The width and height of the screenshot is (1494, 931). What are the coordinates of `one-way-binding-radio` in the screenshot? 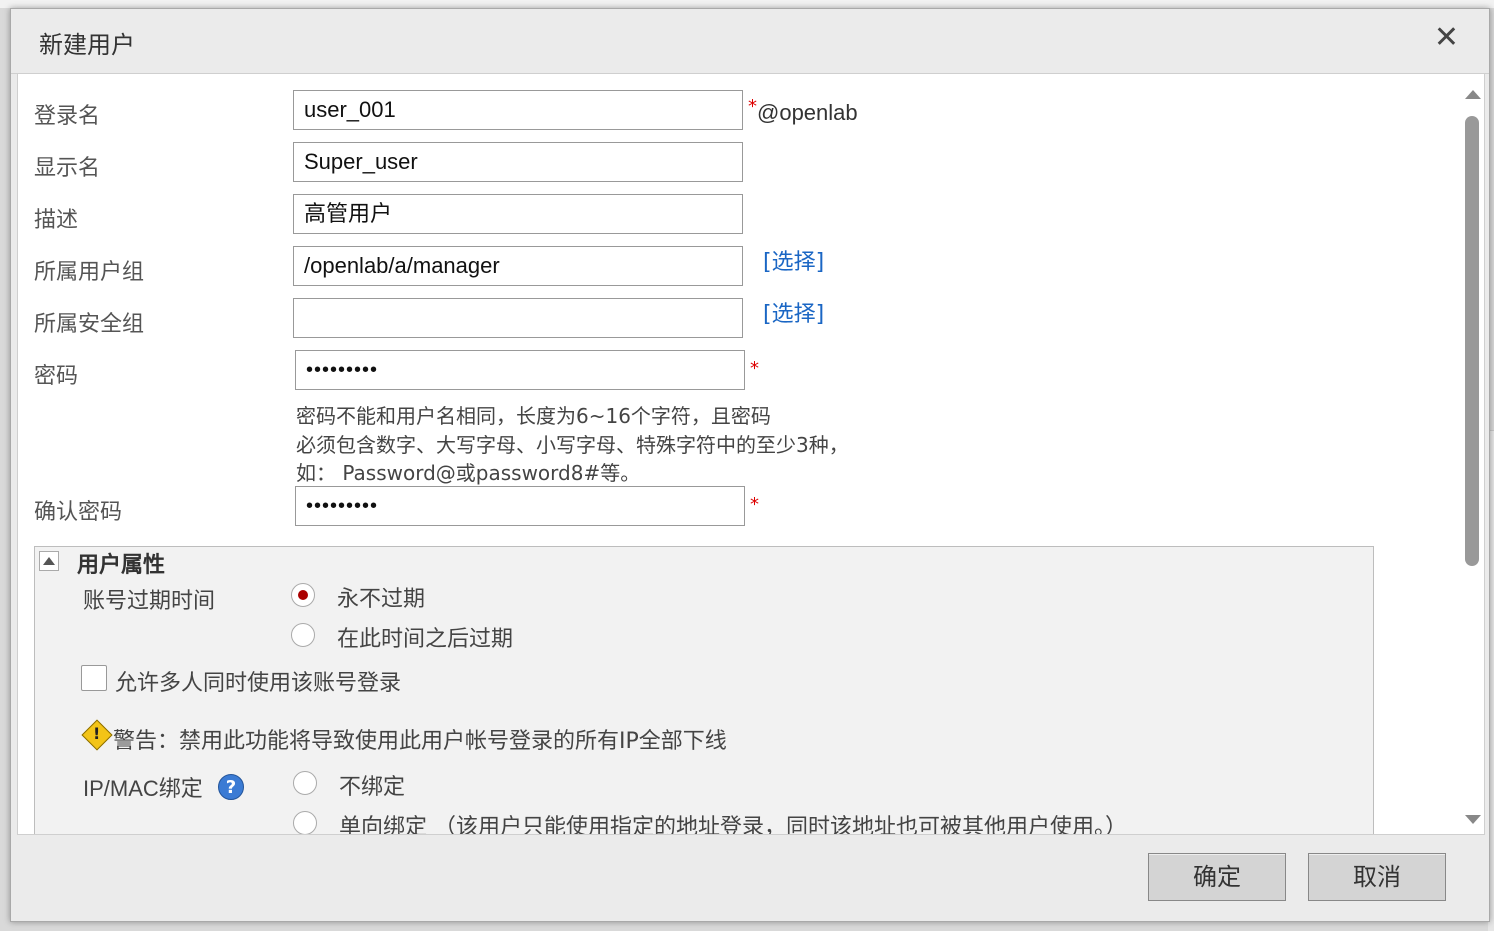 It's located at (305, 822).